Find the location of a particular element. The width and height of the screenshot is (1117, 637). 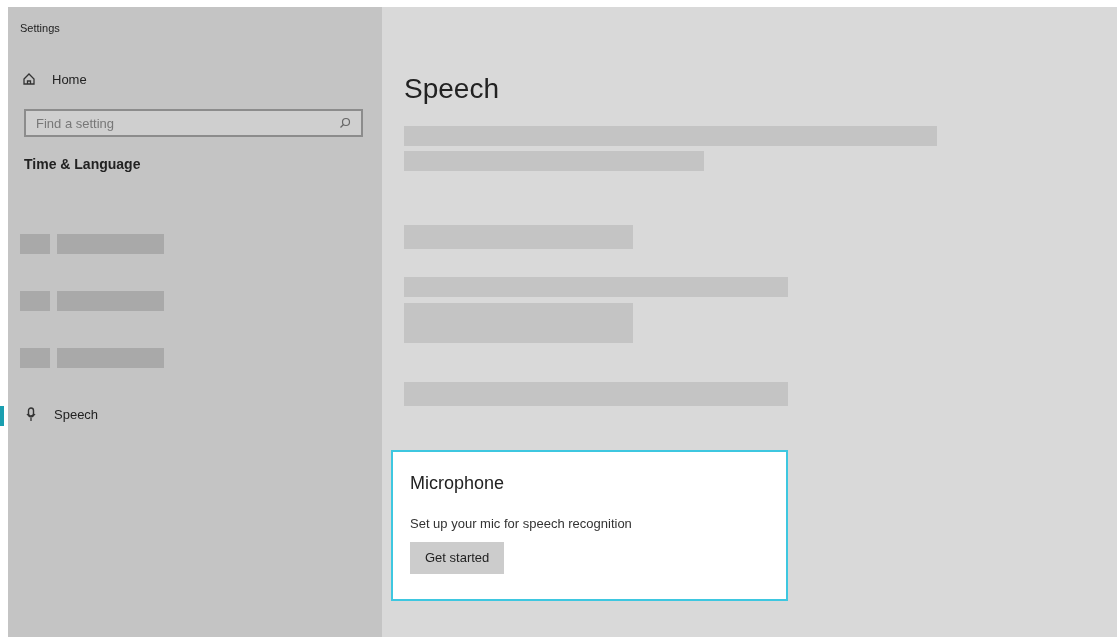

microphone-icon is located at coordinates (31, 414).